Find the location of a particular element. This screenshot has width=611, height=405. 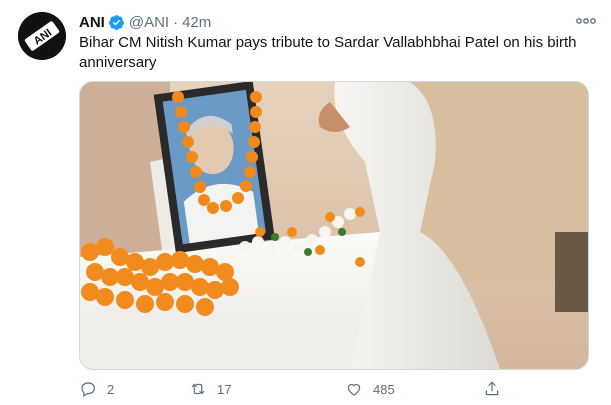

reply-button: 2 is located at coordinates (96, 389).